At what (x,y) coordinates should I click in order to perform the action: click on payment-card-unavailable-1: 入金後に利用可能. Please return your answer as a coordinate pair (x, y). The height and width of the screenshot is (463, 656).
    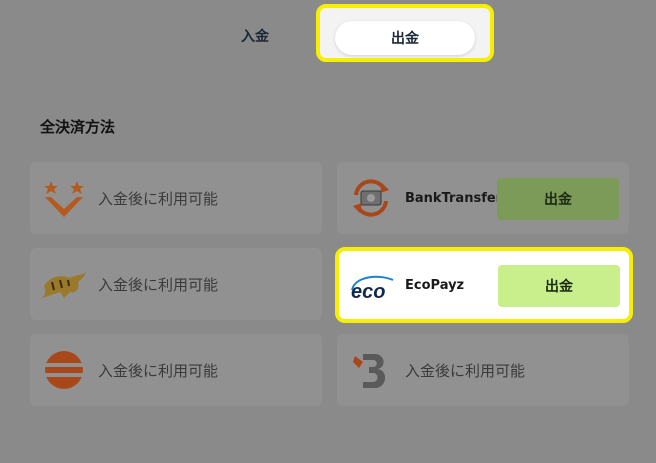
    Looking at the image, I should click on (176, 198).